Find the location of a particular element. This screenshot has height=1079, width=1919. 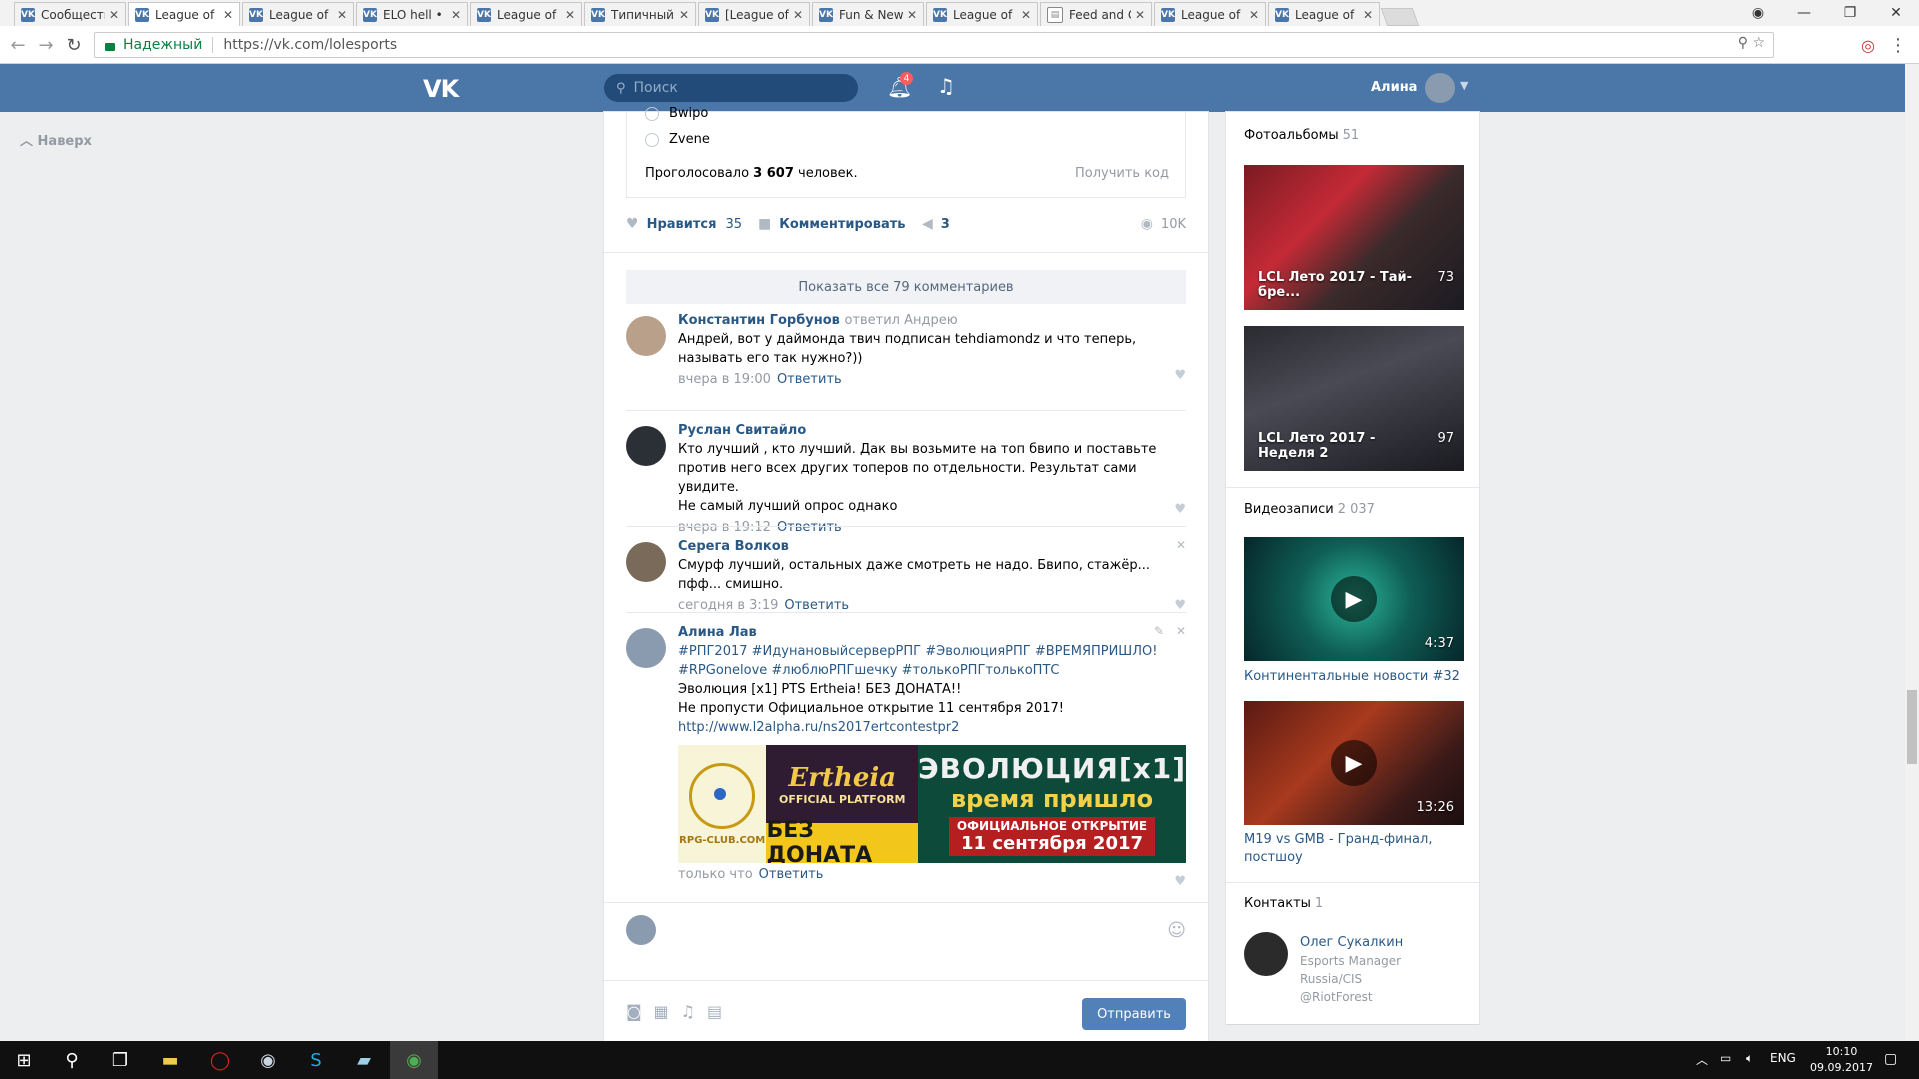

get-code-link: Получить код is located at coordinates (1122, 173).